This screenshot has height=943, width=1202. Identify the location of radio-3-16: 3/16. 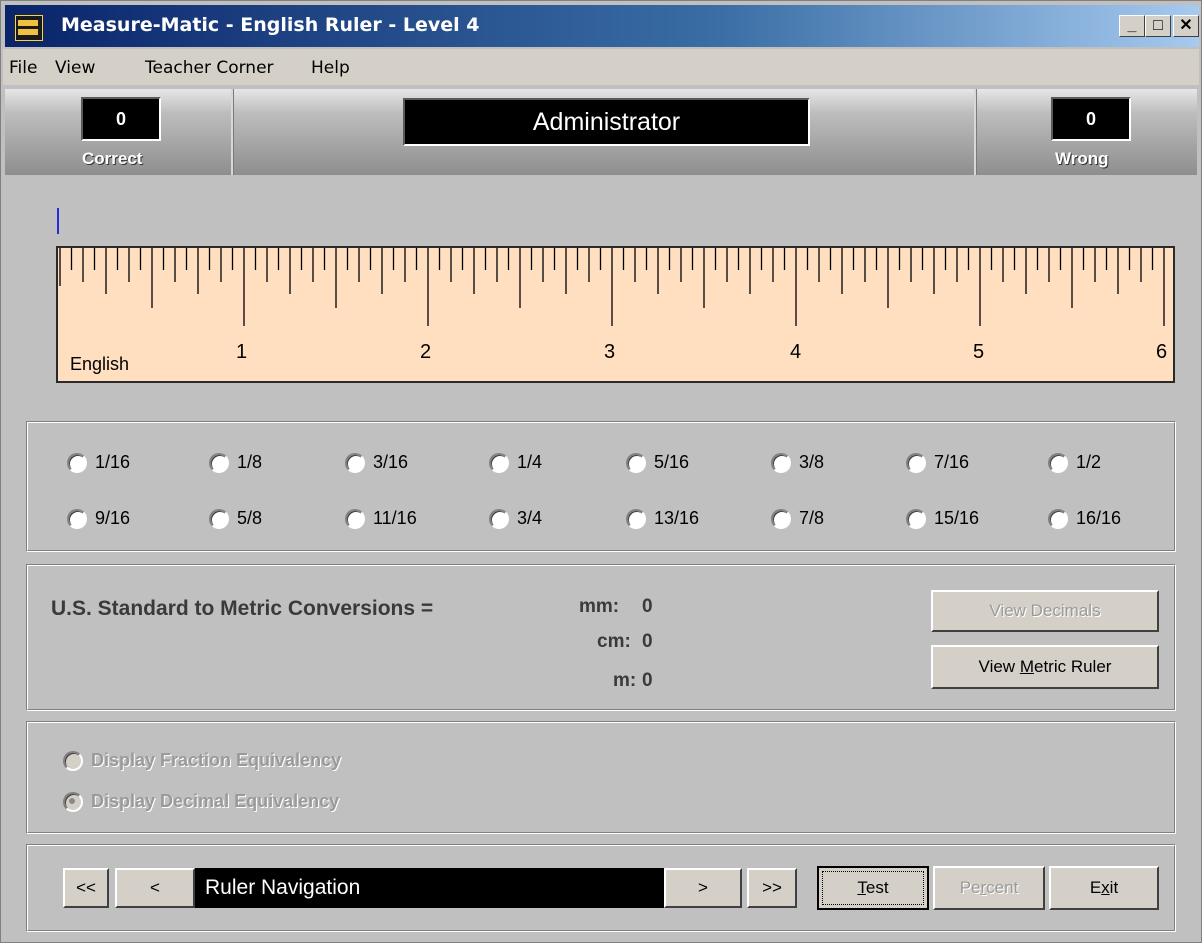
(376, 462).